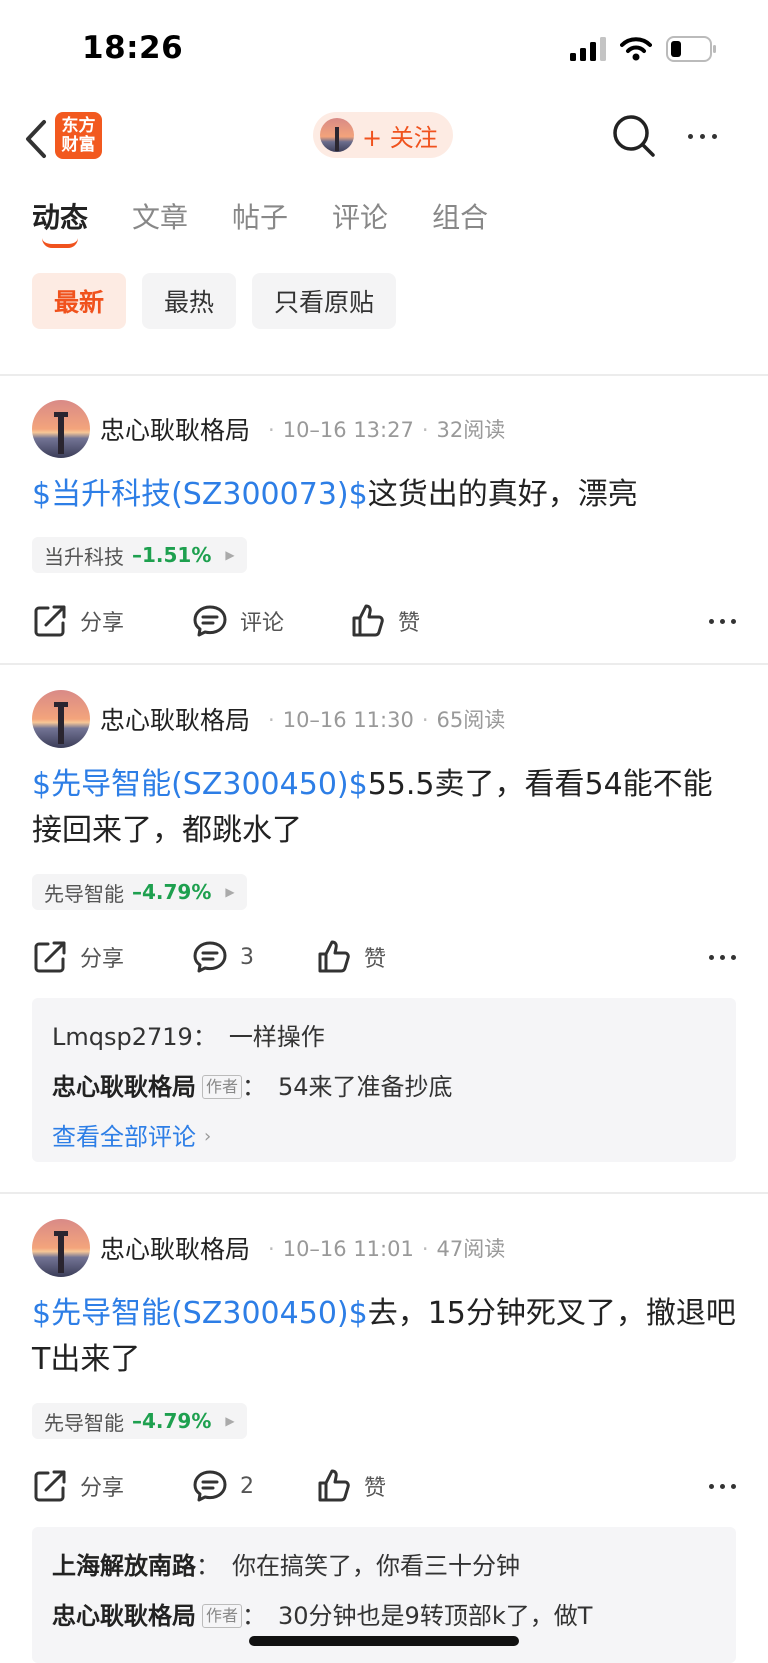 The width and height of the screenshot is (768, 1663). Describe the element at coordinates (223, 957) in the screenshot. I see `comment-button: 3` at that location.